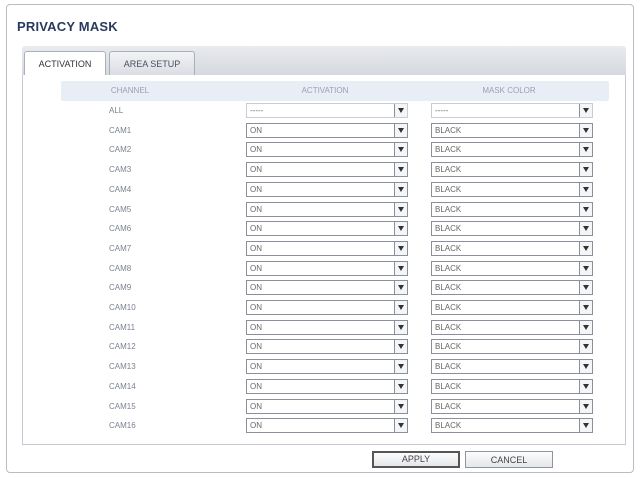  What do you see at coordinates (509, 459) in the screenshot?
I see `cancel-button: CANCEL` at bounding box center [509, 459].